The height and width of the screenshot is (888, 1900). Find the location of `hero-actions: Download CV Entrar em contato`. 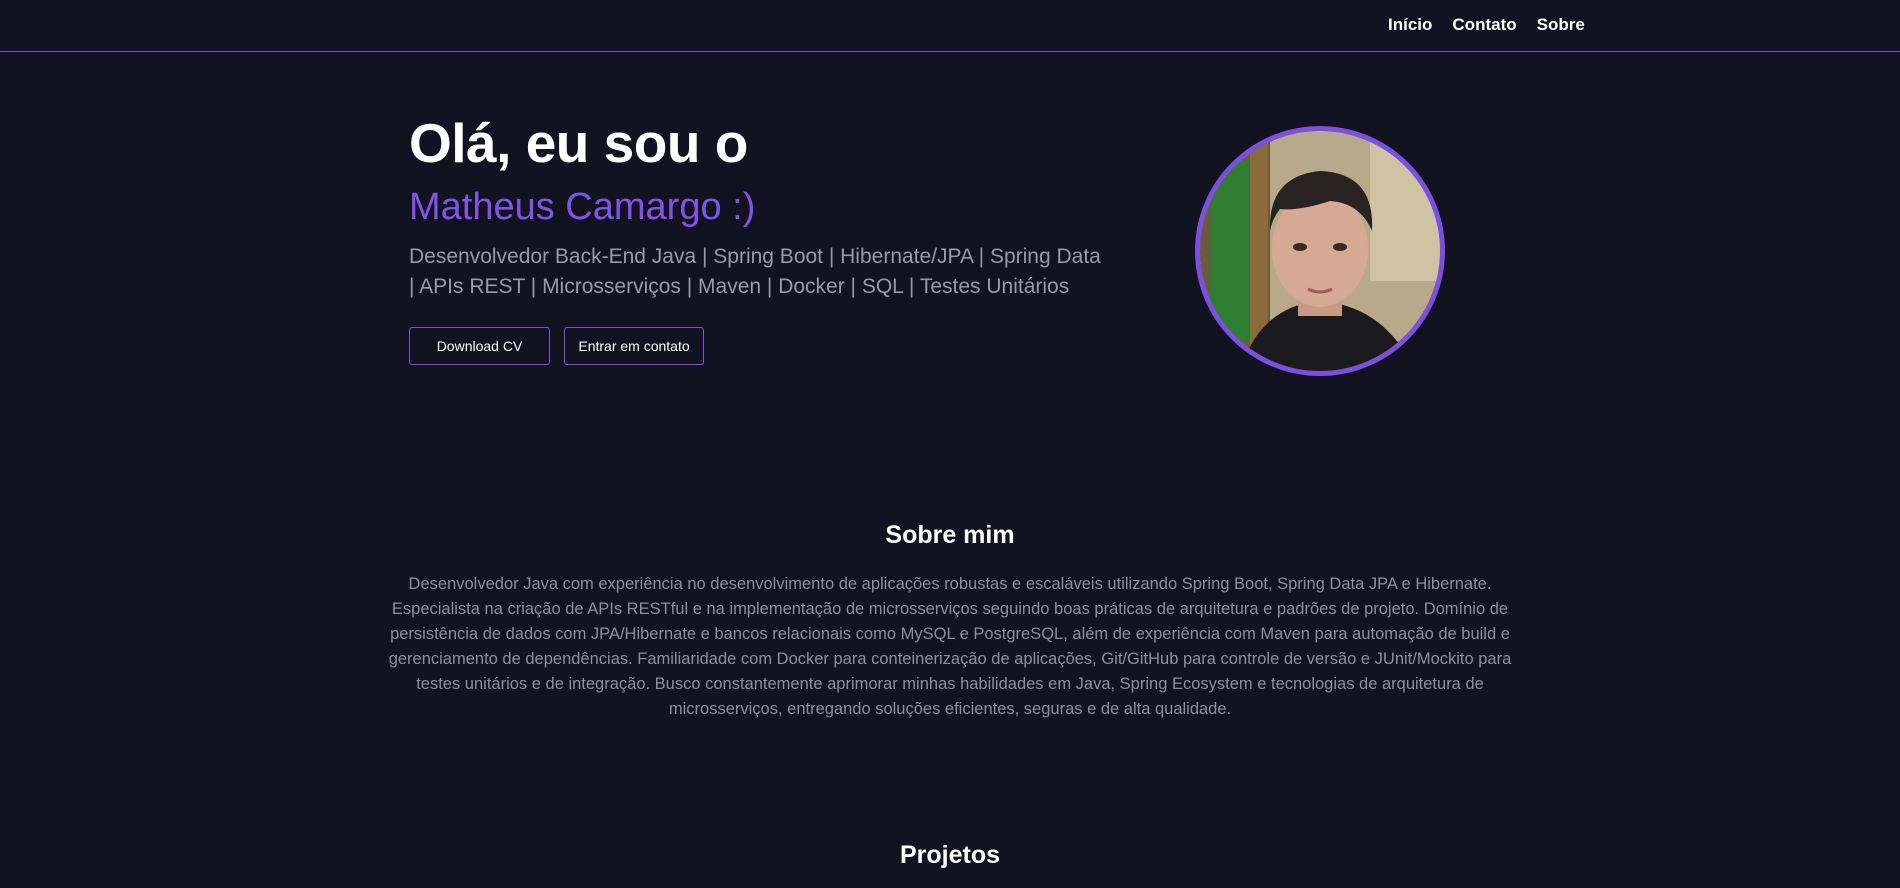

hero-actions: Download CV Entrar em contato is located at coordinates (759, 346).